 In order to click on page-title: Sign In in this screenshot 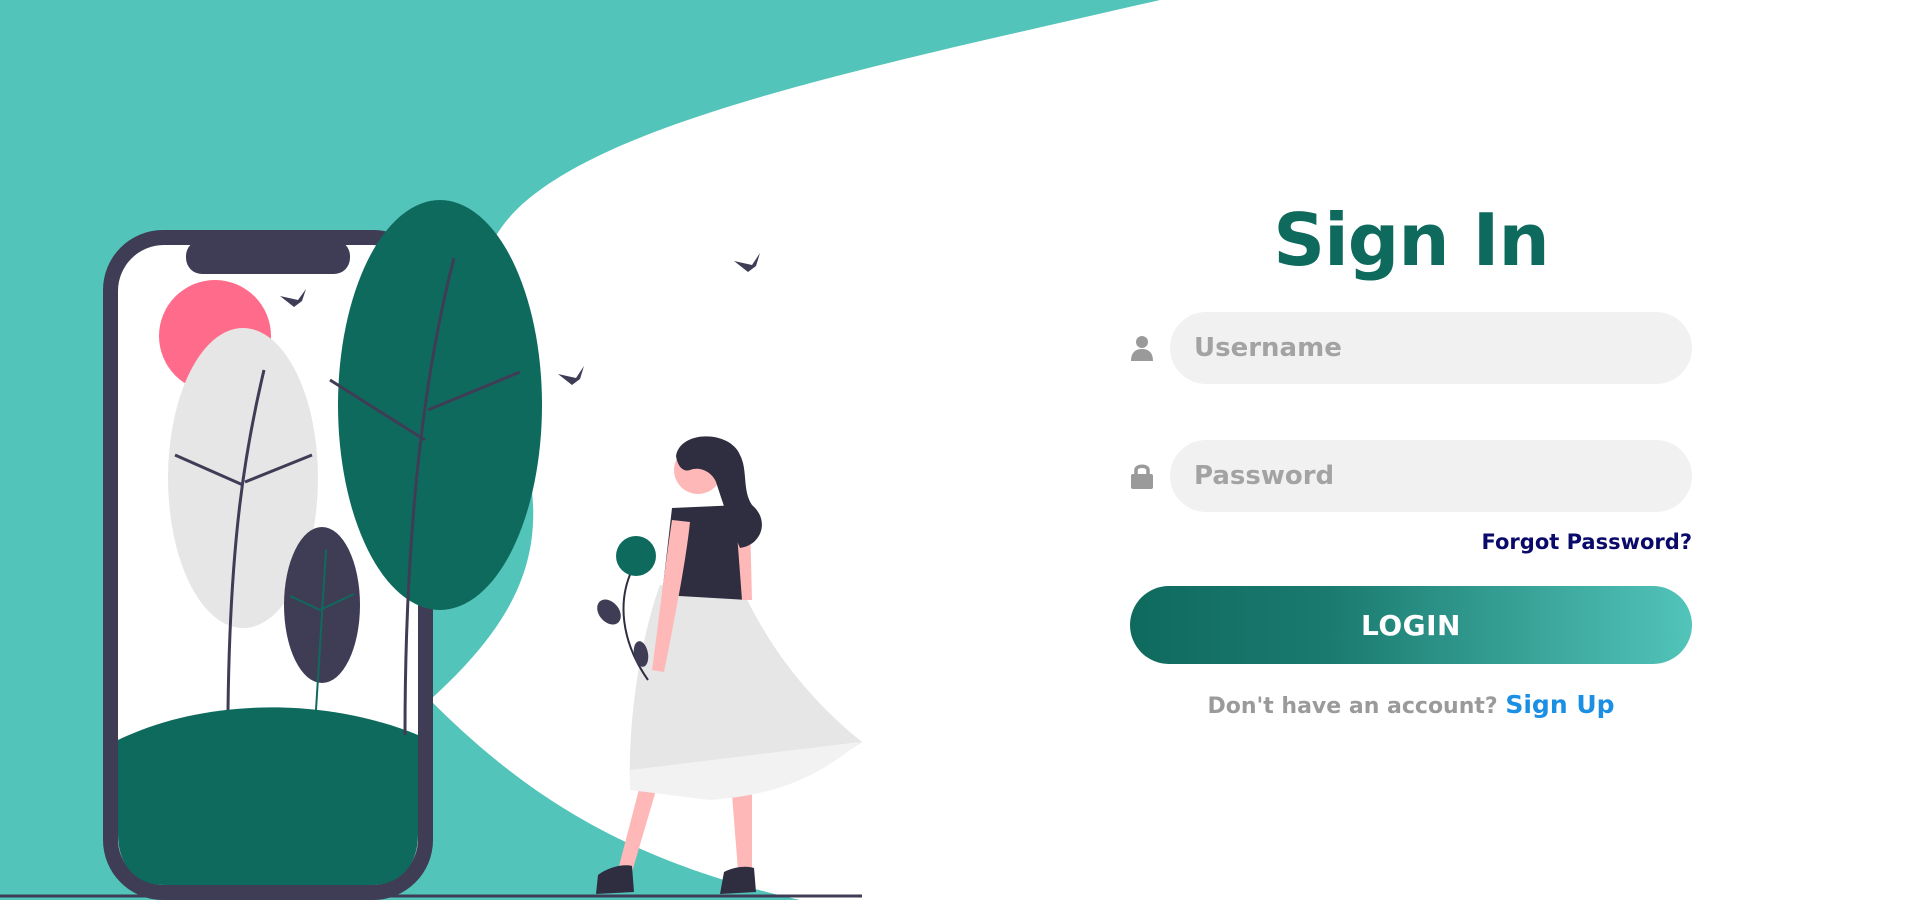, I will do `click(1411, 240)`.